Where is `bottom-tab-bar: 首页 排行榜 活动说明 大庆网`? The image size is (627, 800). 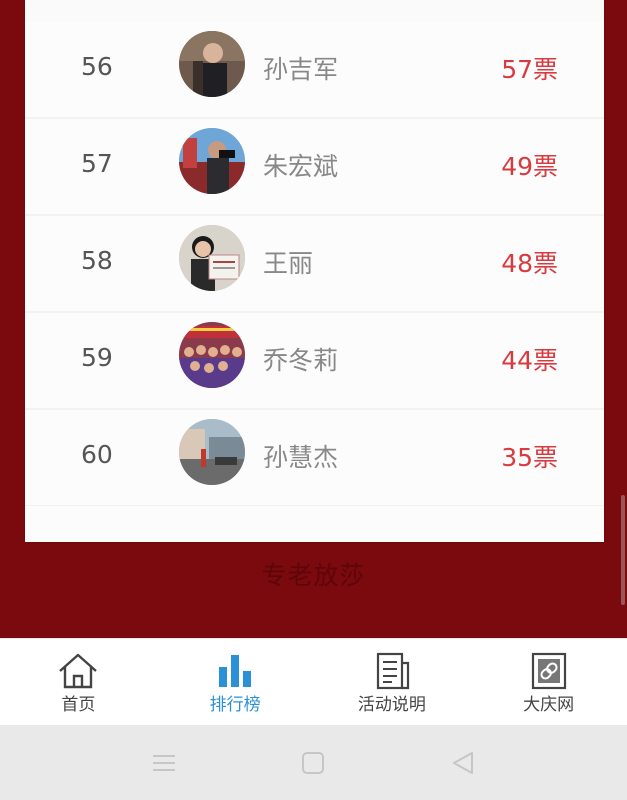 bottom-tab-bar: 首页 排行榜 活动说明 大庆网 is located at coordinates (313, 682).